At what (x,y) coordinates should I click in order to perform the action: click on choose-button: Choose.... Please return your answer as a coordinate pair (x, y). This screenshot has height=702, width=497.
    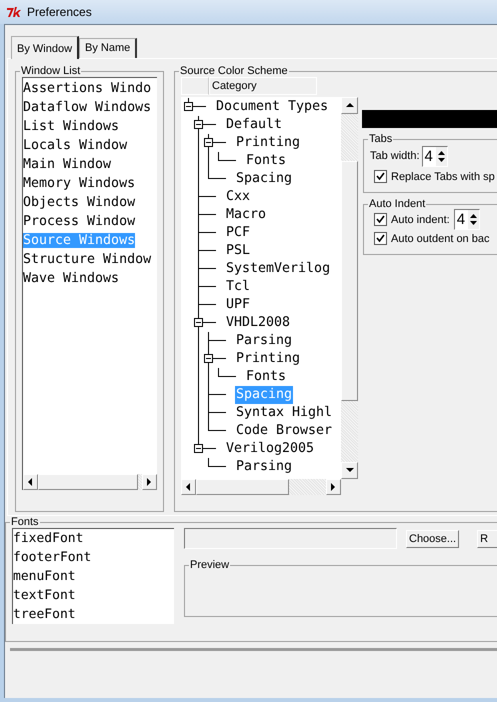
    Looking at the image, I should click on (433, 539).